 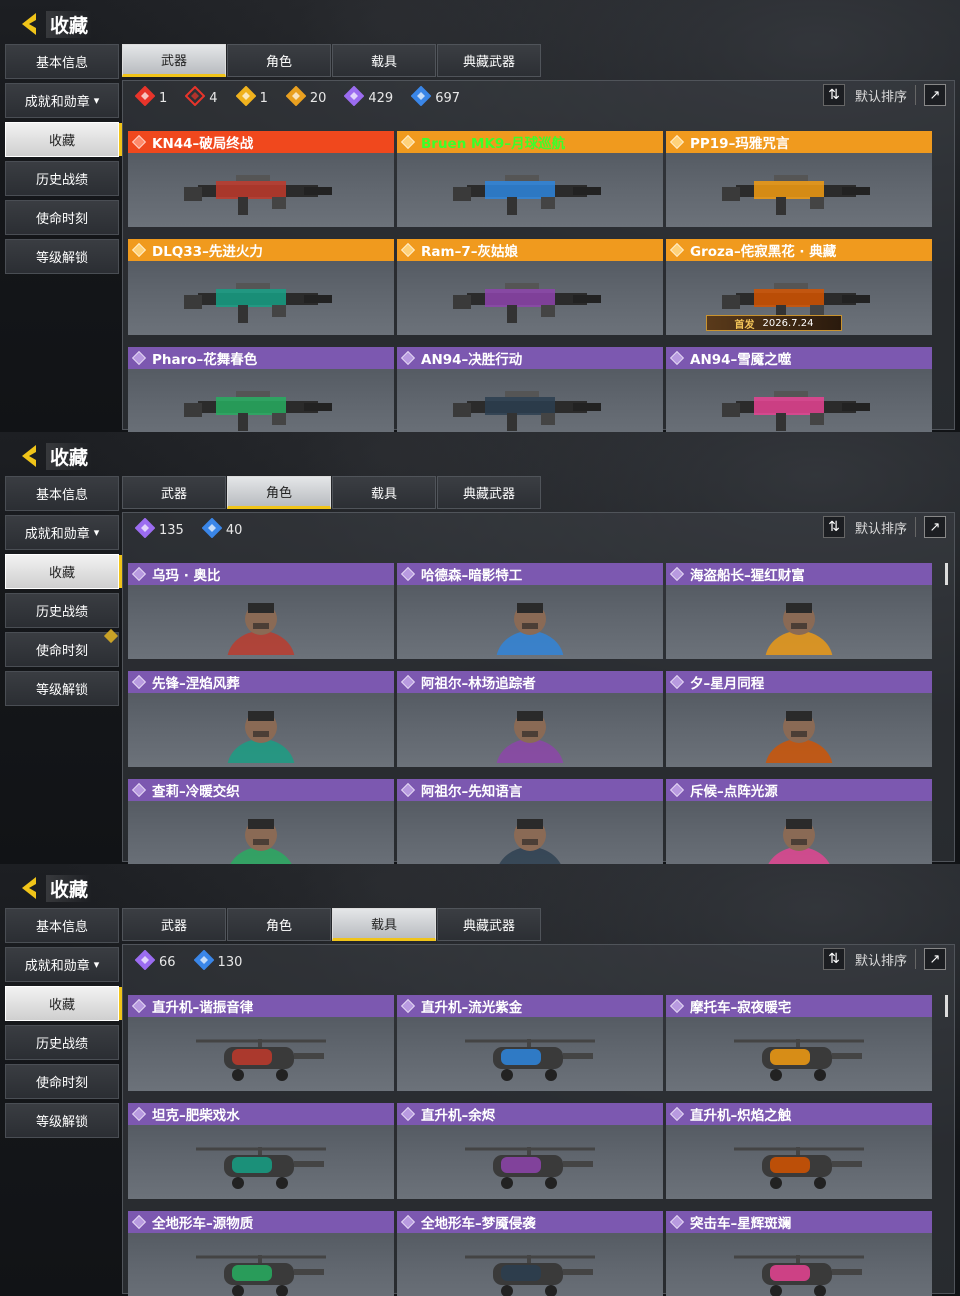 I want to click on collection-card: 坦克–肥柴戏水, so click(x=261, y=1151).